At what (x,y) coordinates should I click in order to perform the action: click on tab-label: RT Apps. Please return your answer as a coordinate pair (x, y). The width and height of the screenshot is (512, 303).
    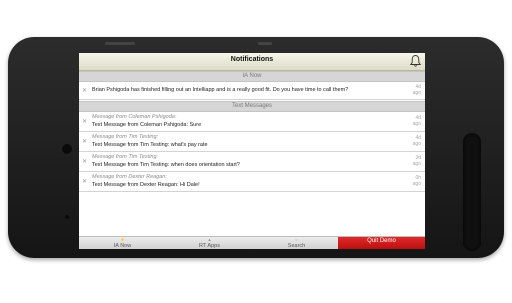
    Looking at the image, I should click on (209, 246).